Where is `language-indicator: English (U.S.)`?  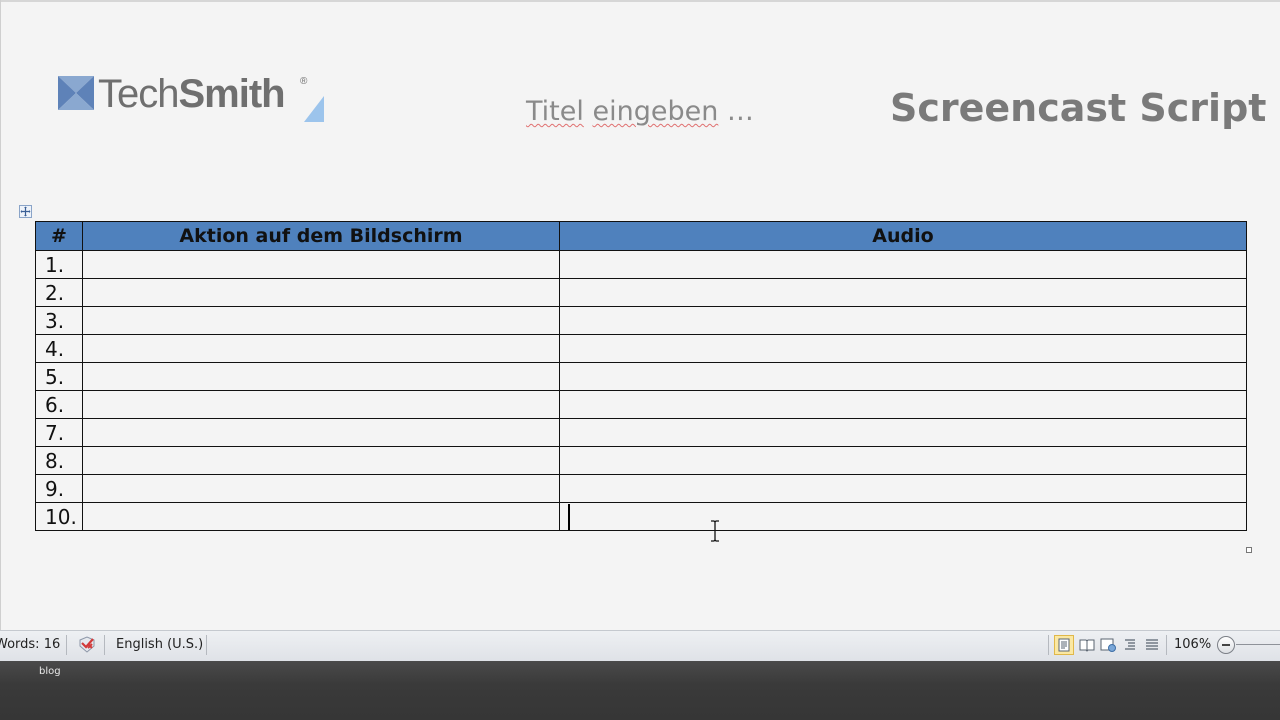
language-indicator: English (U.S.) is located at coordinates (159, 645).